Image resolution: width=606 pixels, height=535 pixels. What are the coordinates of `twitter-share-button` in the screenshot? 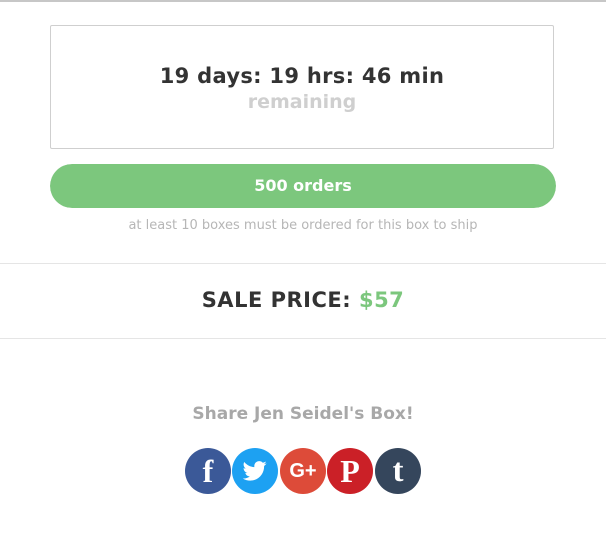 It's located at (255, 471).